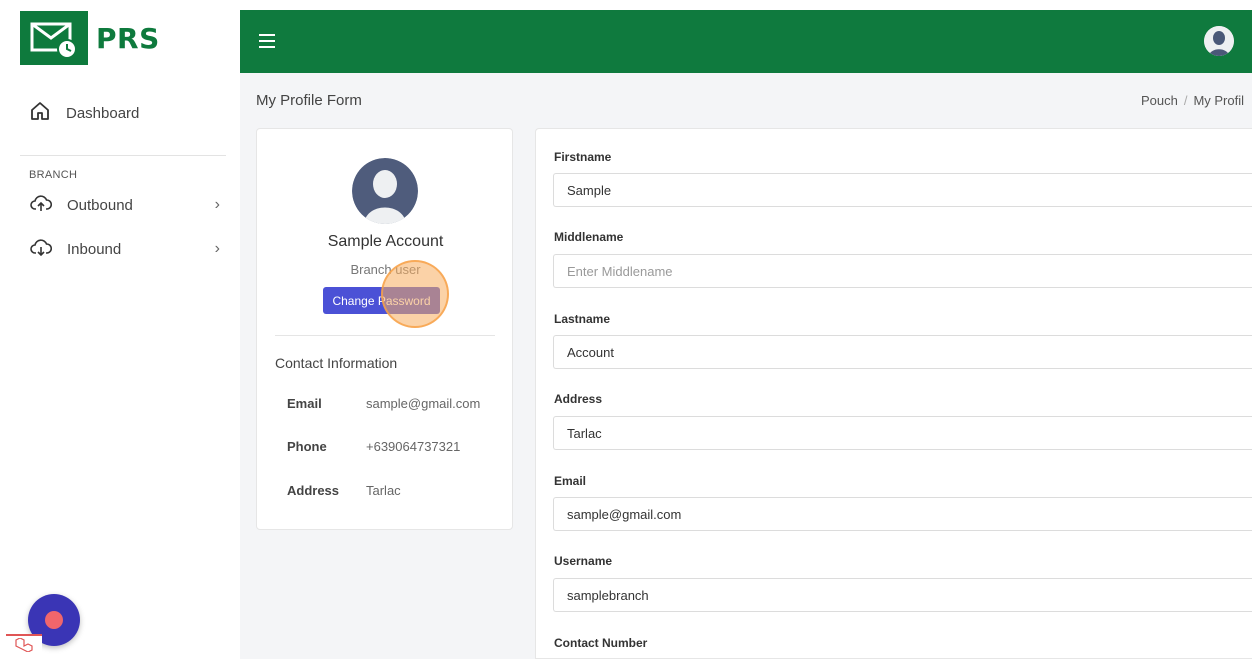  I want to click on home-icon, so click(40, 113).